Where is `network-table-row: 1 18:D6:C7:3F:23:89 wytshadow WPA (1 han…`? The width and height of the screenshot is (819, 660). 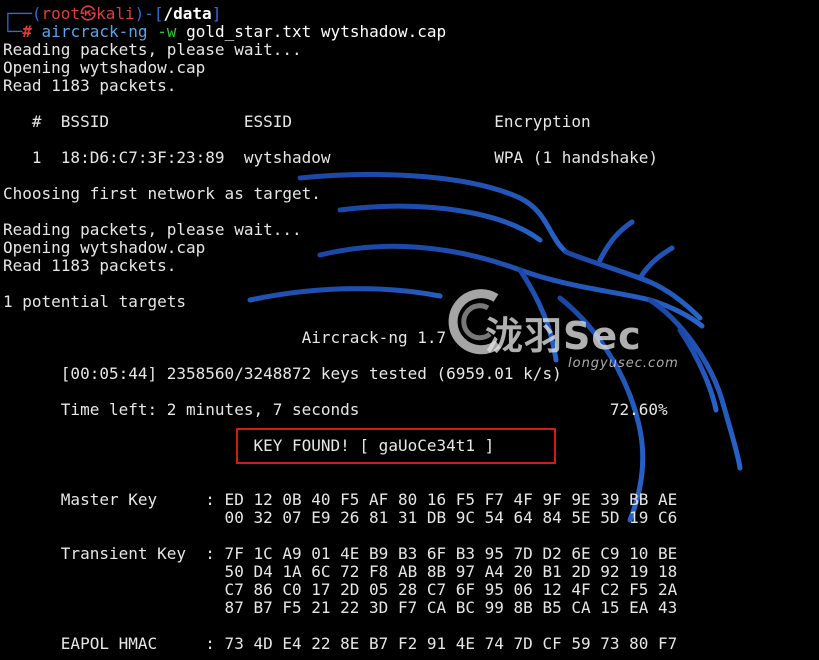
network-table-row: 1 18:D6:C7:3F:23:89 wytshadow WPA (1 han… is located at coordinates (331, 157).